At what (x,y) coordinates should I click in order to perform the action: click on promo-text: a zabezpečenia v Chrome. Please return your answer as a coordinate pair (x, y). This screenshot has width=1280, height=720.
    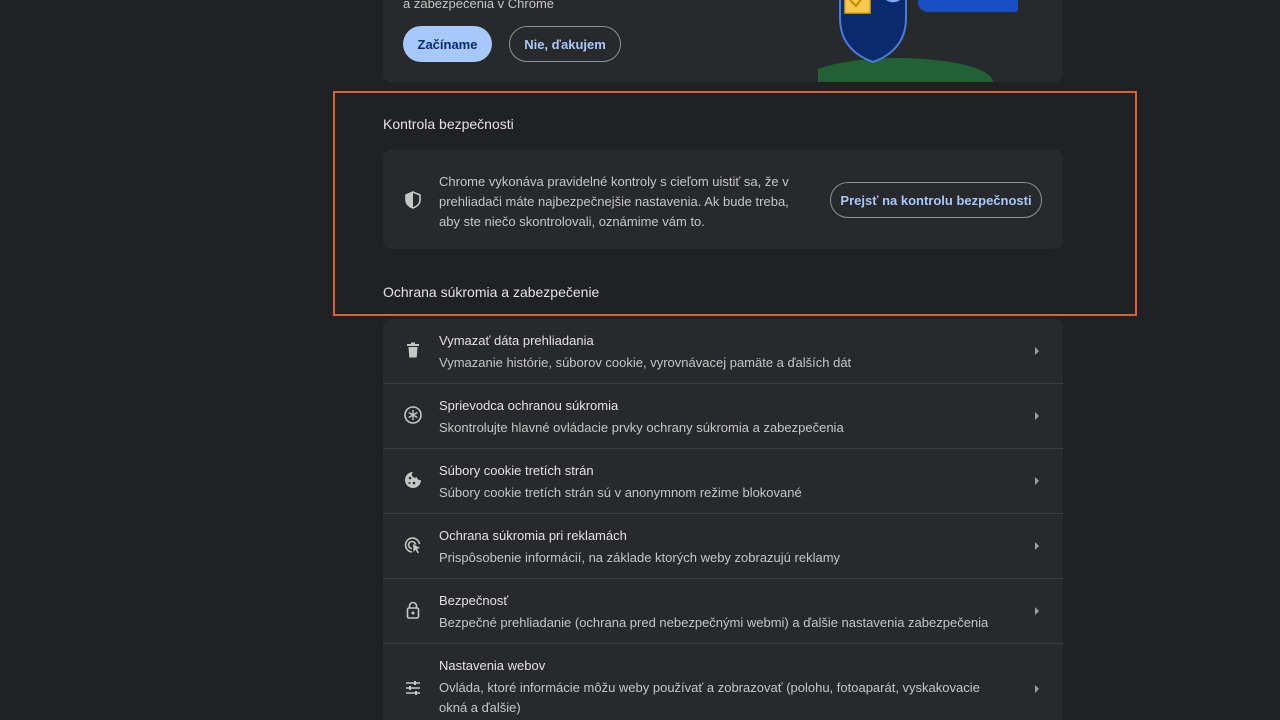
    Looking at the image, I should click on (479, 5).